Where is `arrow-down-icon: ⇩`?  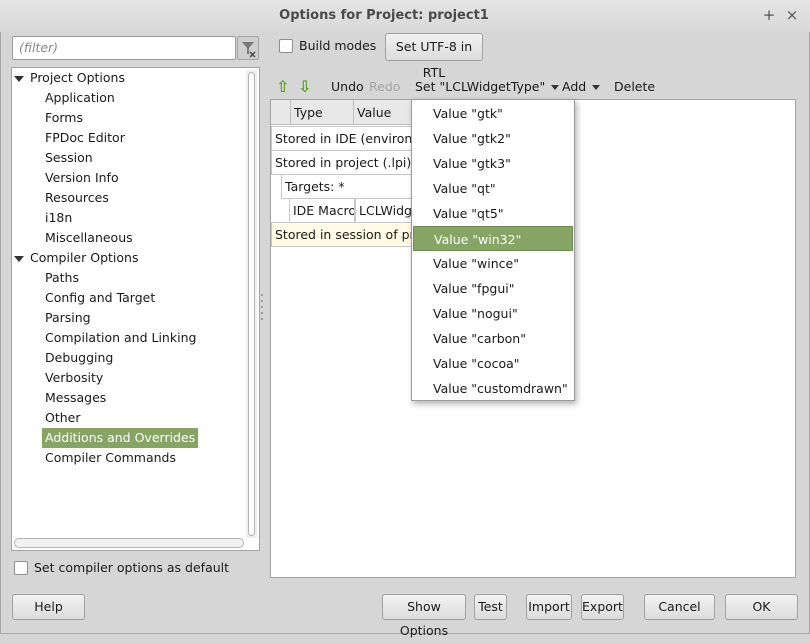
arrow-down-icon: ⇩ is located at coordinates (305, 86).